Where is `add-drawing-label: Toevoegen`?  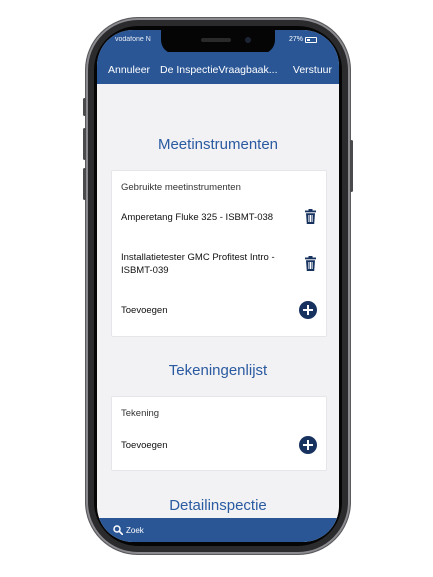 add-drawing-label: Toevoegen is located at coordinates (144, 445).